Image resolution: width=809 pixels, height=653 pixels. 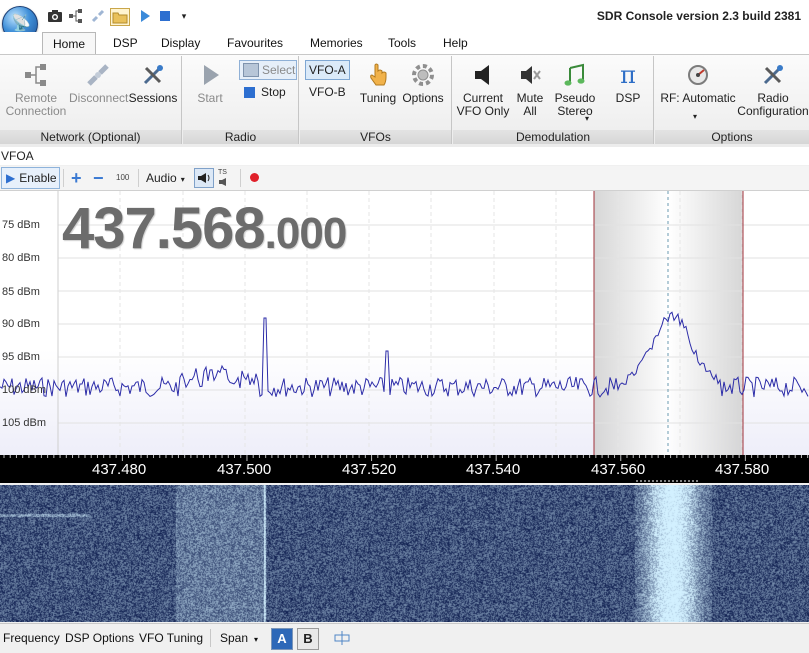 I want to click on ts-speaker-icon: TS, so click(x=225, y=178).